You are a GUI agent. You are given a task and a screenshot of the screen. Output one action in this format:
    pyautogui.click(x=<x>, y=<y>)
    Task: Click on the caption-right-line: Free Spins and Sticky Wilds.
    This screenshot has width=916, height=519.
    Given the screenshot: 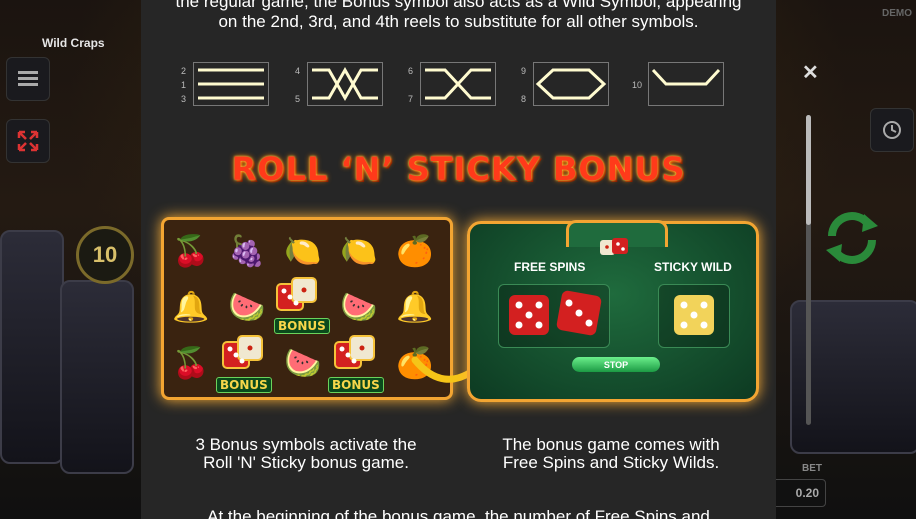 What is the action you would take?
    pyautogui.click(x=611, y=462)
    